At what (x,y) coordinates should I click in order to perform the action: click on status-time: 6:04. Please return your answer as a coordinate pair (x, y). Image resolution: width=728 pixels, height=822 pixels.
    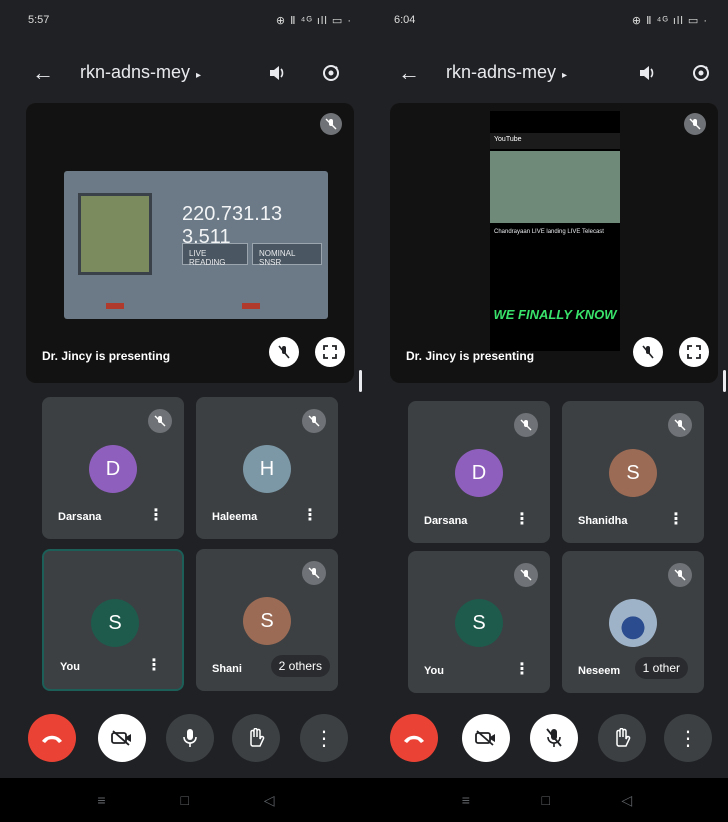
    Looking at the image, I should click on (405, 20).